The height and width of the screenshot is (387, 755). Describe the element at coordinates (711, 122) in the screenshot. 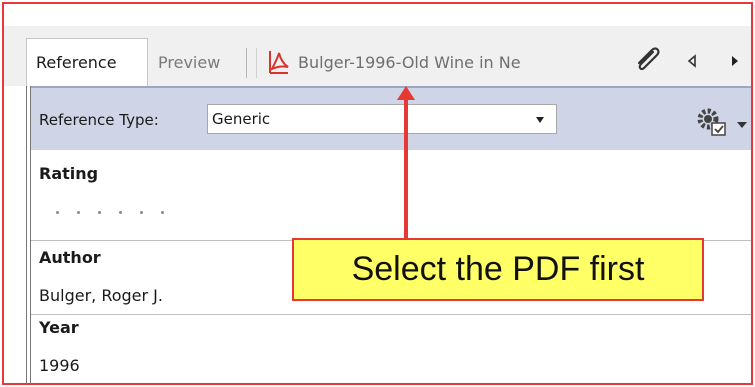

I see `gear-settings-icon` at that location.